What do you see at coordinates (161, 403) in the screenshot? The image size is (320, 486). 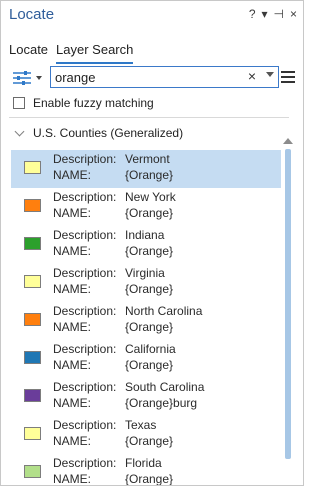 I see `name-value: {Orange}burg` at bounding box center [161, 403].